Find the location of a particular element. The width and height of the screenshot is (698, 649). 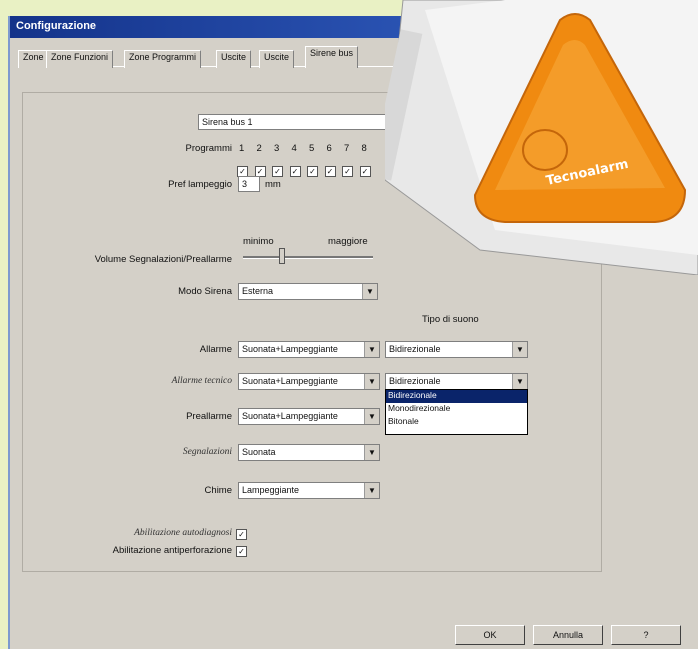

program-number: 4 is located at coordinates (294, 148).